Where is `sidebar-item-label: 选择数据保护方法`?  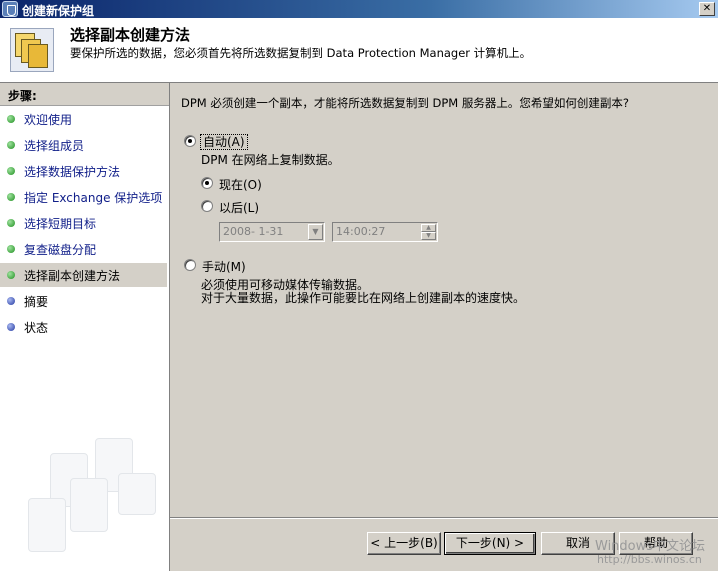
sidebar-item-label: 选择数据保护方法 is located at coordinates (72, 172).